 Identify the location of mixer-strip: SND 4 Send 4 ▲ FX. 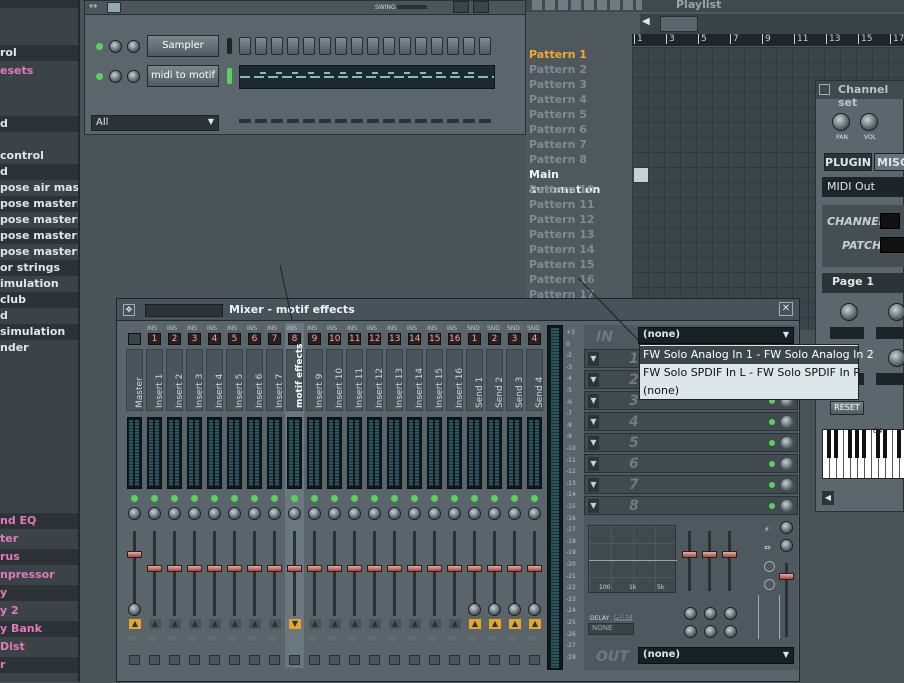
(535, 495).